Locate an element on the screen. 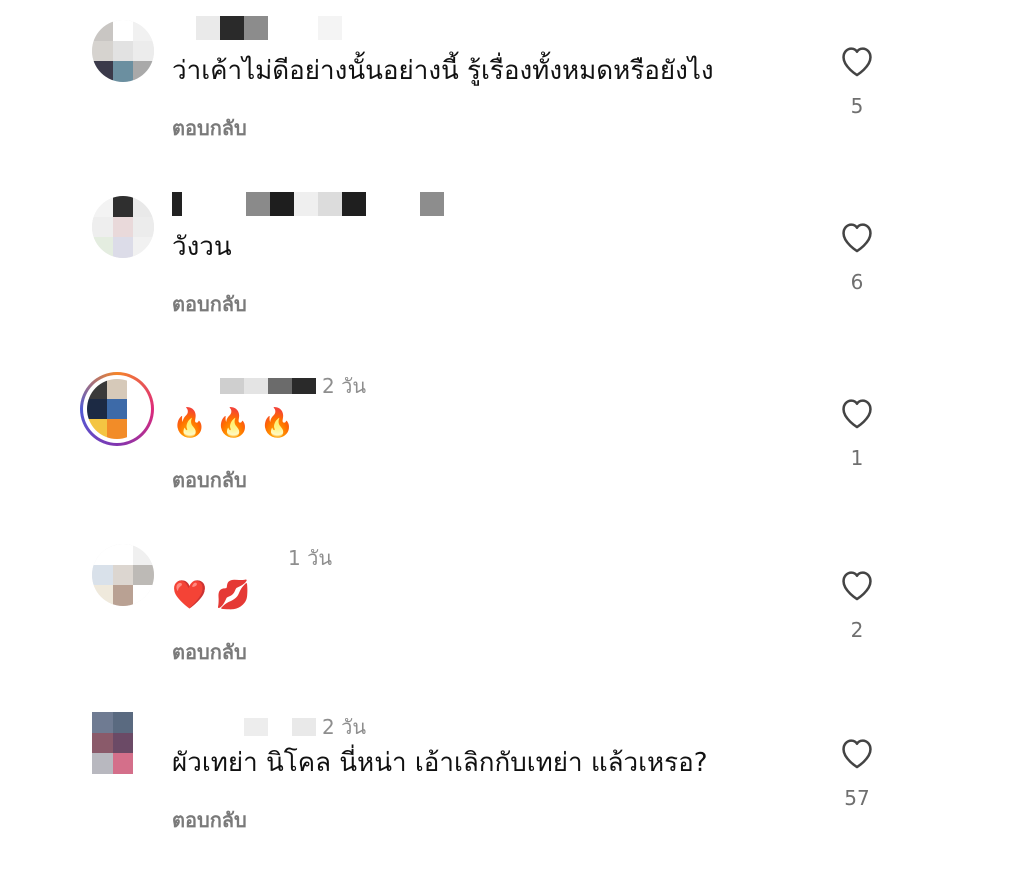 Image resolution: width=1024 pixels, height=884 pixels. like-count: 6 is located at coordinates (857, 282).